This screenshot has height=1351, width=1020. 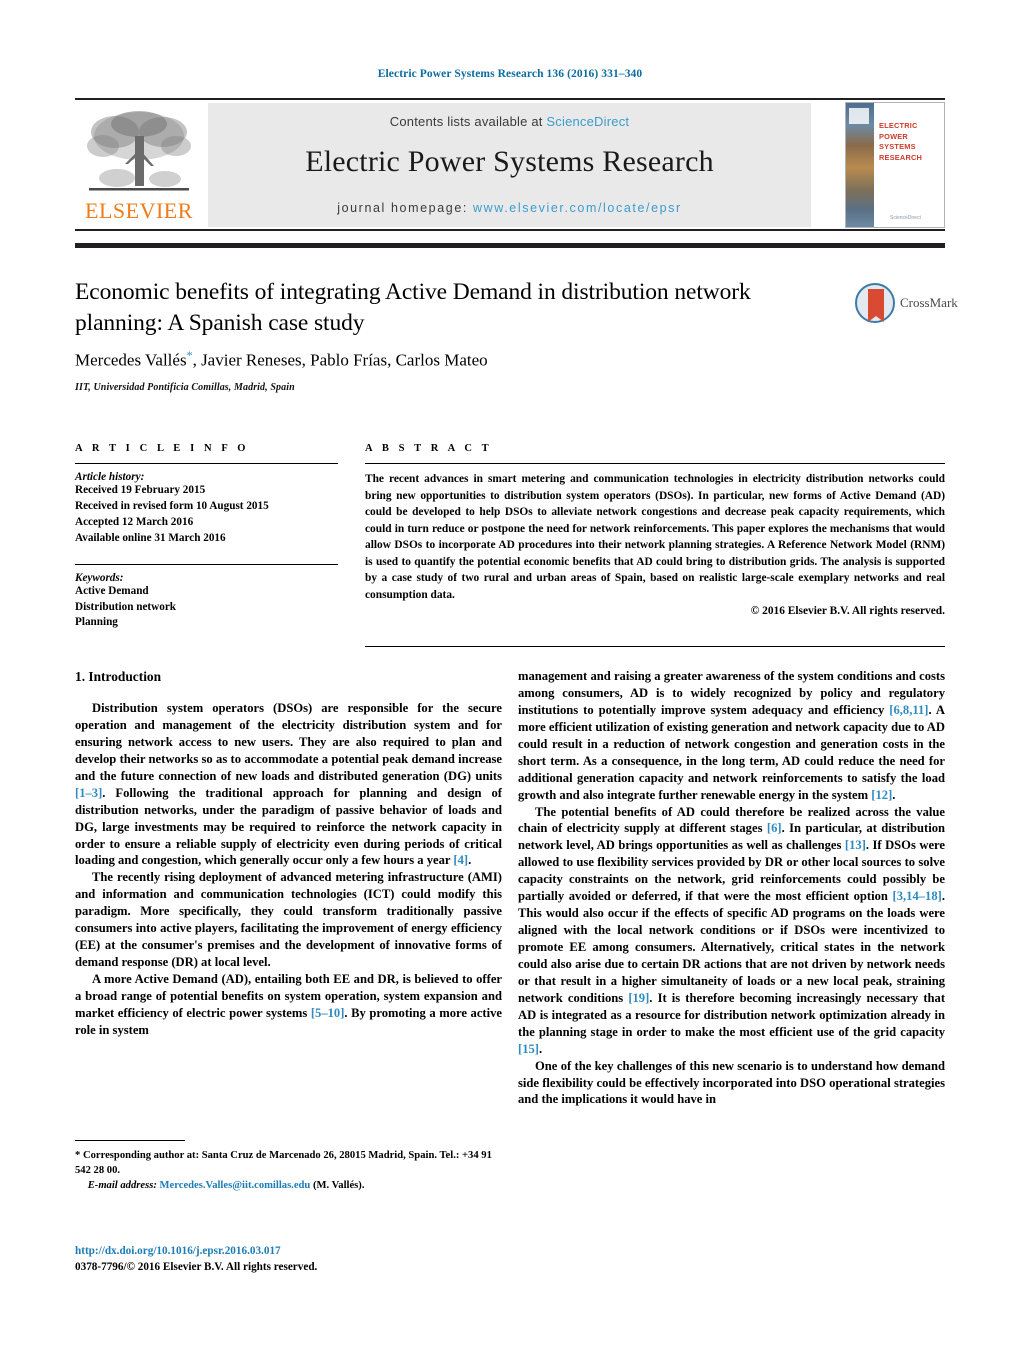 I want to click on sciencedirect-link: ScienceDirect, so click(x=587, y=121).